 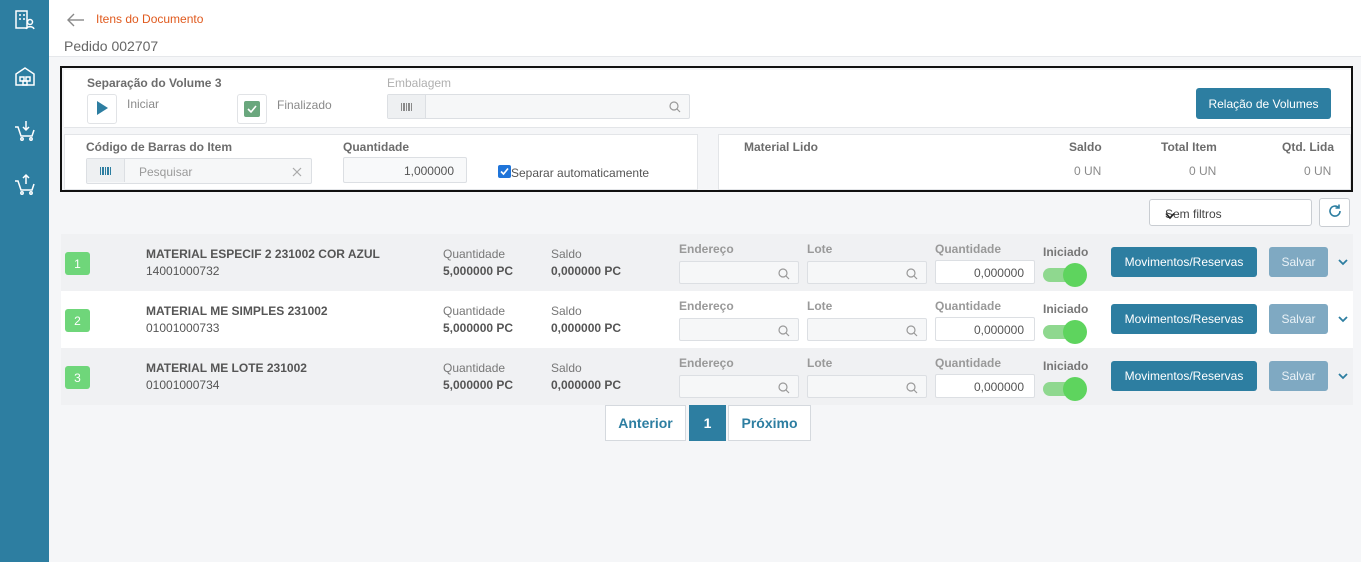 What do you see at coordinates (159, 147) in the screenshot?
I see `barcode-label: Código de Barras do Item` at bounding box center [159, 147].